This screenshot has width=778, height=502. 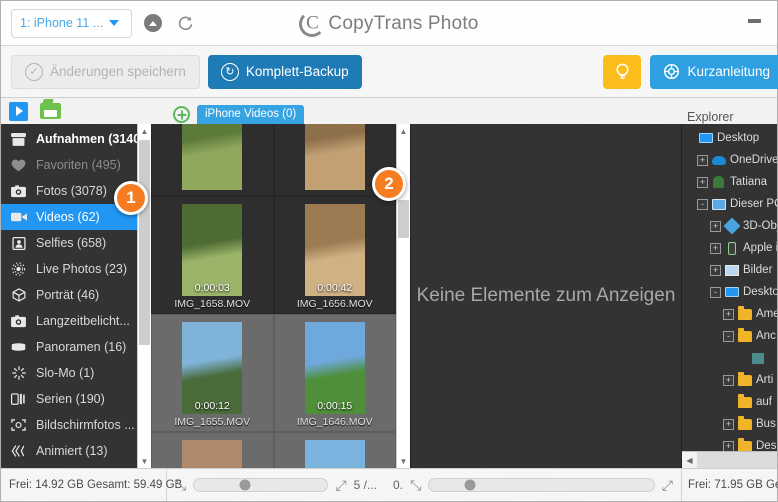 I want to click on sidebar-item-1: Favoriten (495), so click(x=76, y=165).